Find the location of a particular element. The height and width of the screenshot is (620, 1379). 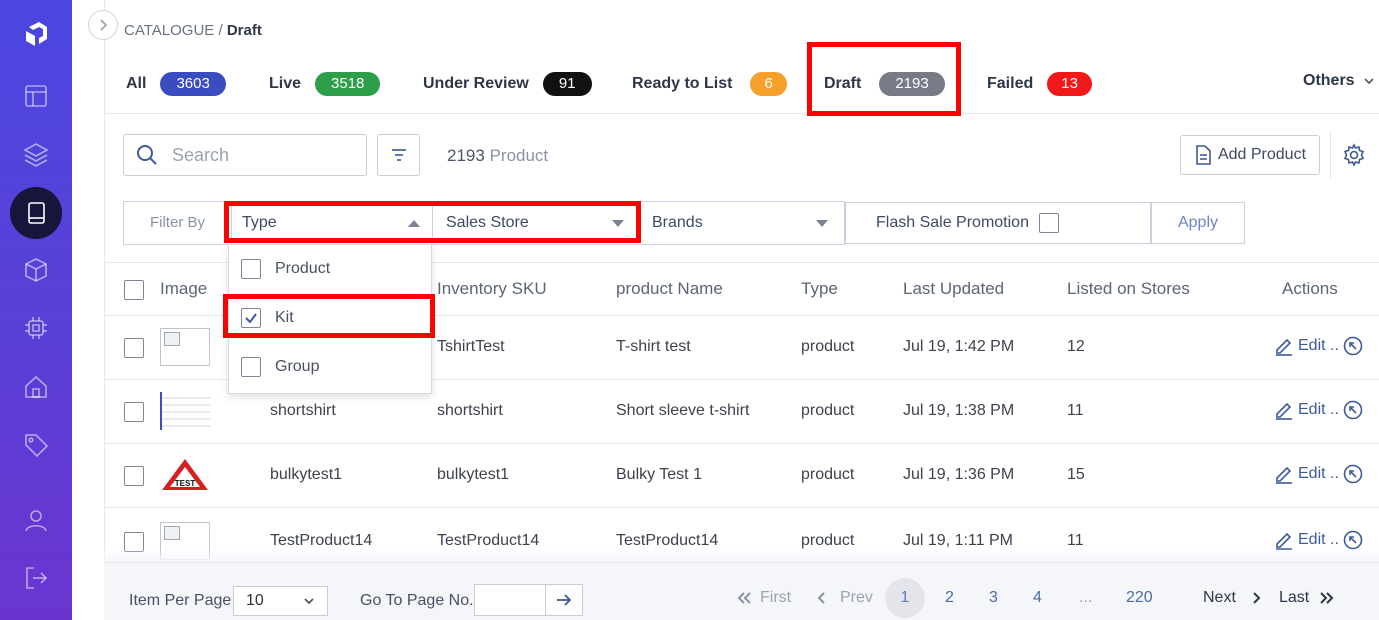

tab-others: Others is located at coordinates (1339, 81).